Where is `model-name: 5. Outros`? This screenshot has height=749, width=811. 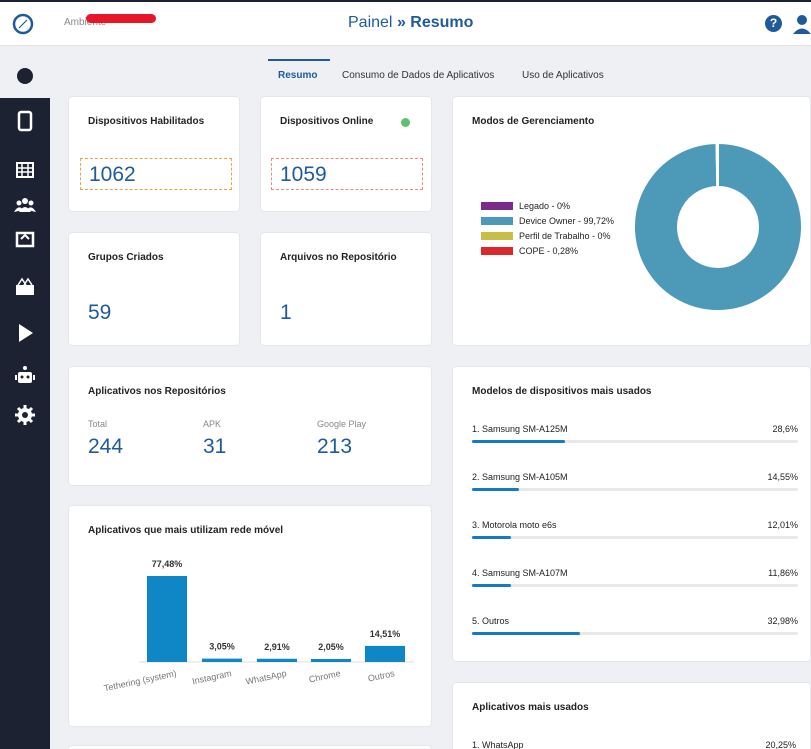 model-name: 5. Outros is located at coordinates (491, 621).